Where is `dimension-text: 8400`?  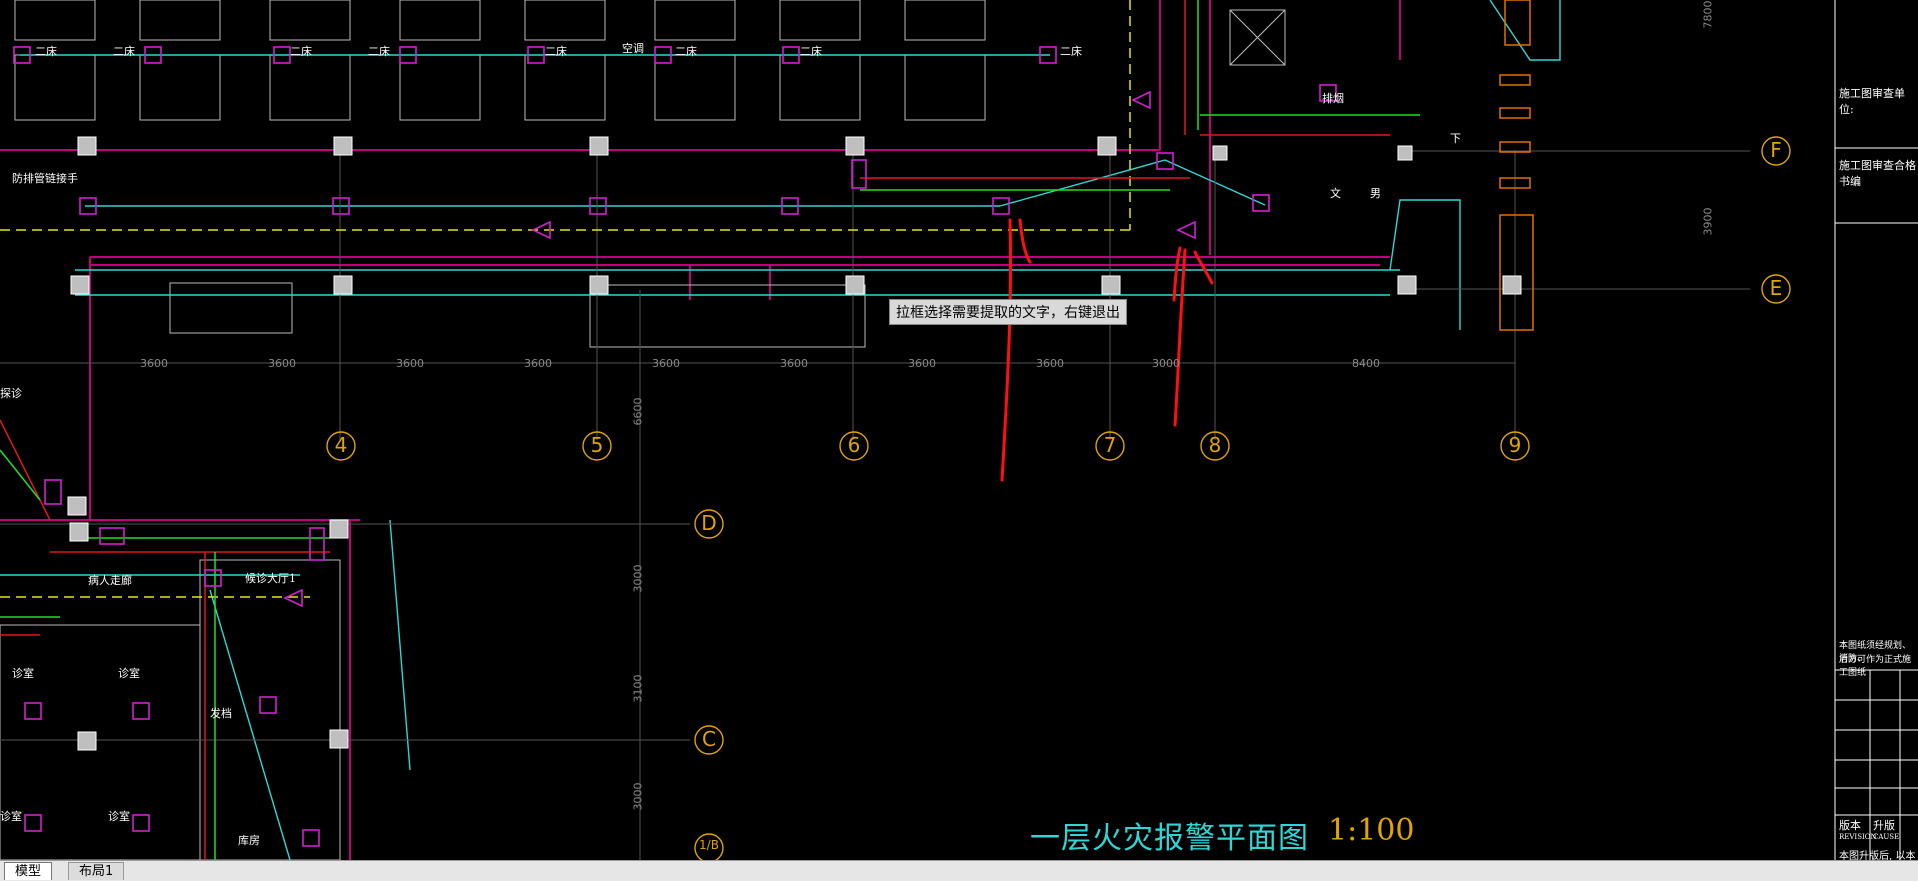
dimension-text: 8400 is located at coordinates (1366, 363).